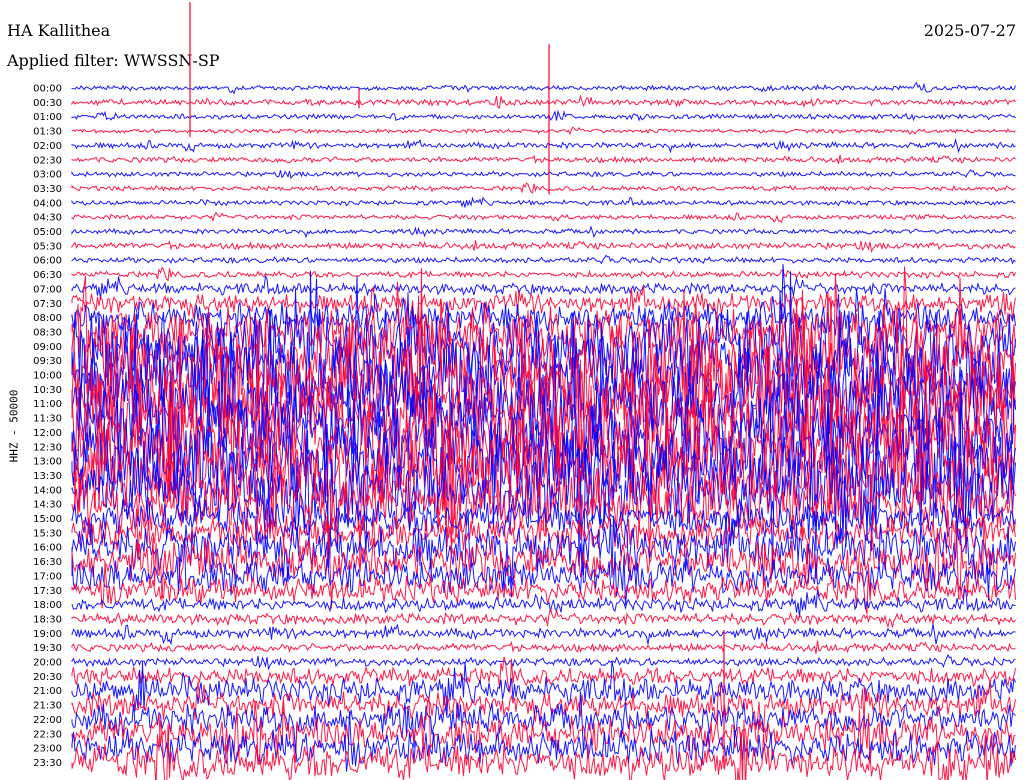 The image size is (1024, 780). What do you see at coordinates (47, 749) in the screenshot?
I see `time-label: 23:00` at bounding box center [47, 749].